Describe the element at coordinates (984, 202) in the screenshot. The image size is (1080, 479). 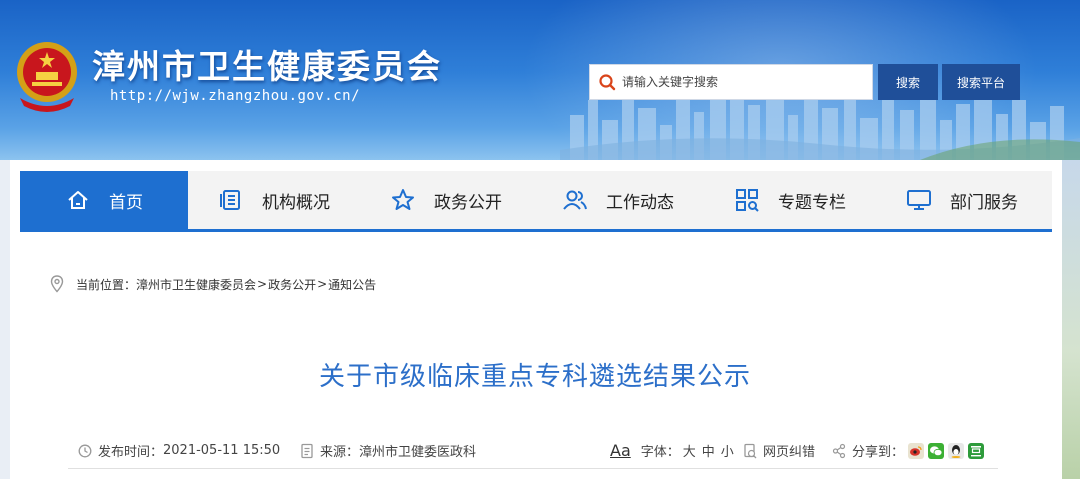
I see `nav-label-dept-services: 部门服务` at that location.